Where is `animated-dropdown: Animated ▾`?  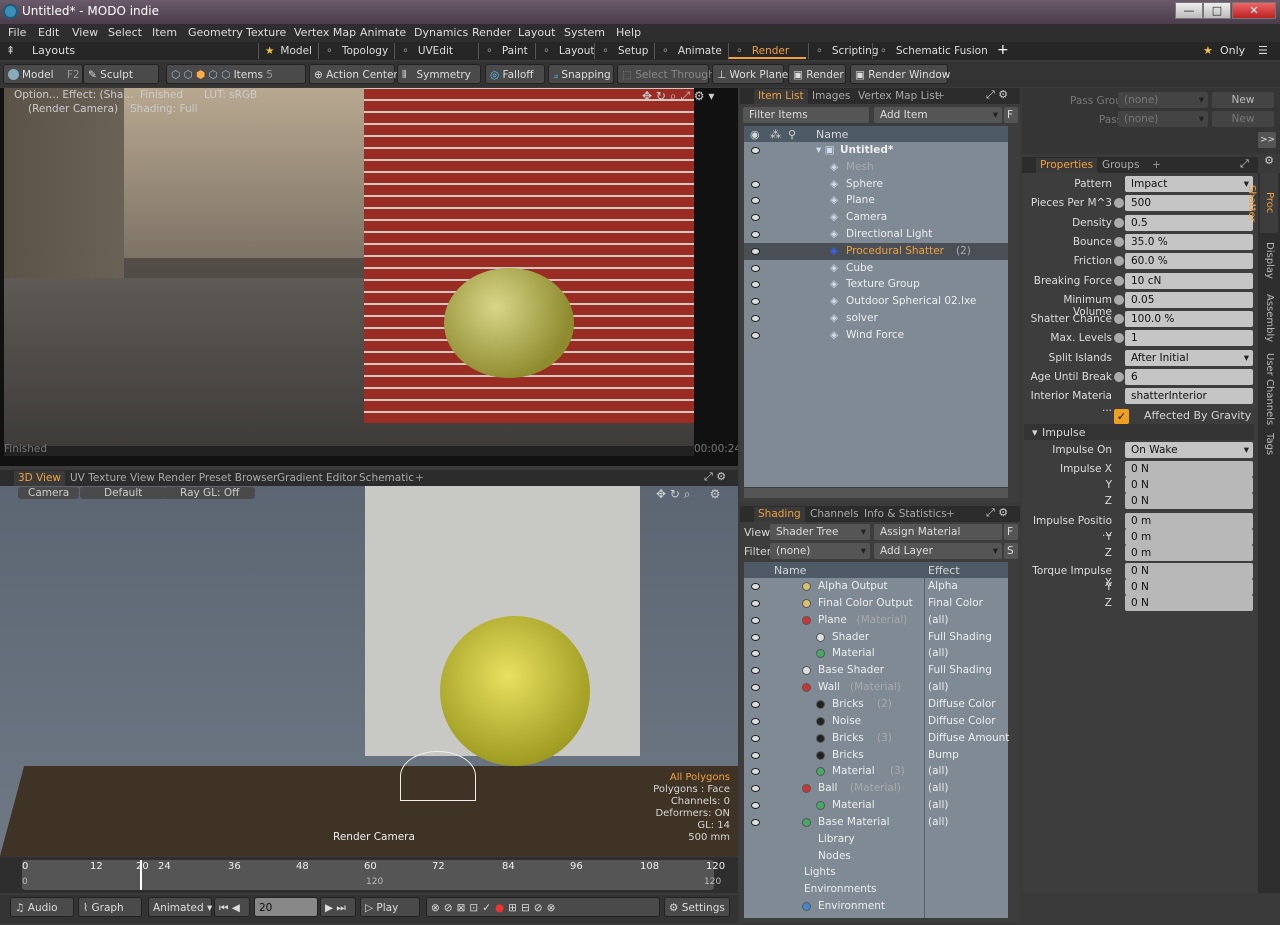 animated-dropdown: Animated ▾ is located at coordinates (180, 907).